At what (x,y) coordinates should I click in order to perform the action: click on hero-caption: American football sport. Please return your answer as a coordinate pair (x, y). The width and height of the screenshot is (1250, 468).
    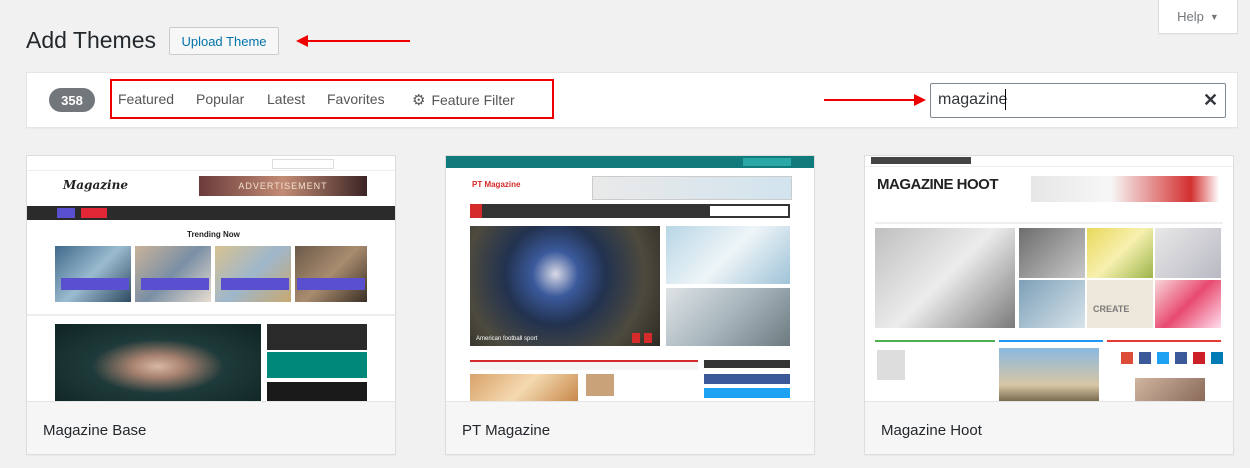
    Looking at the image, I should click on (507, 339).